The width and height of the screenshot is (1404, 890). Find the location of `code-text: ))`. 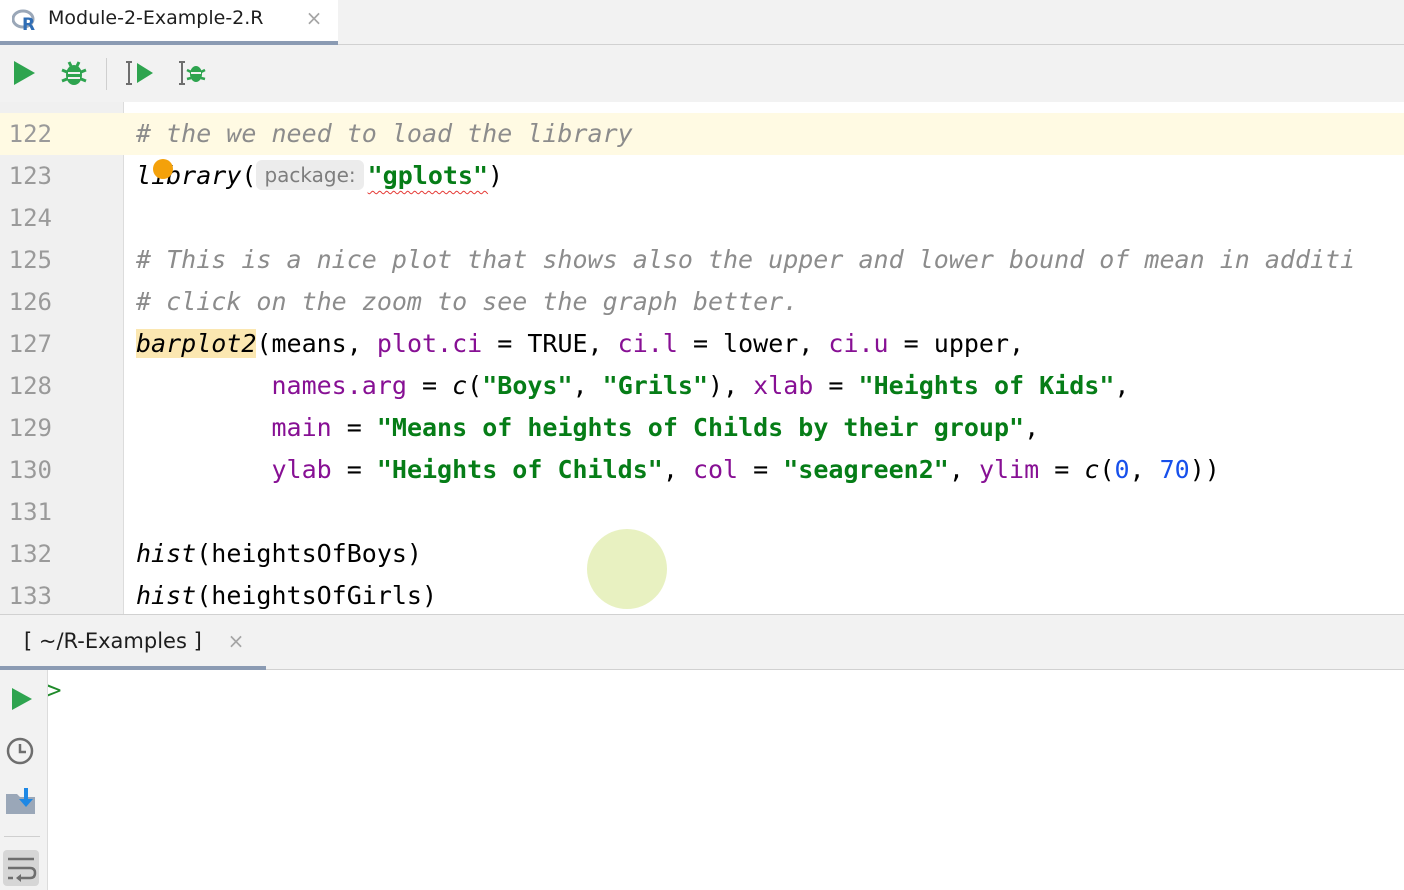

code-text: )) is located at coordinates (1204, 469).